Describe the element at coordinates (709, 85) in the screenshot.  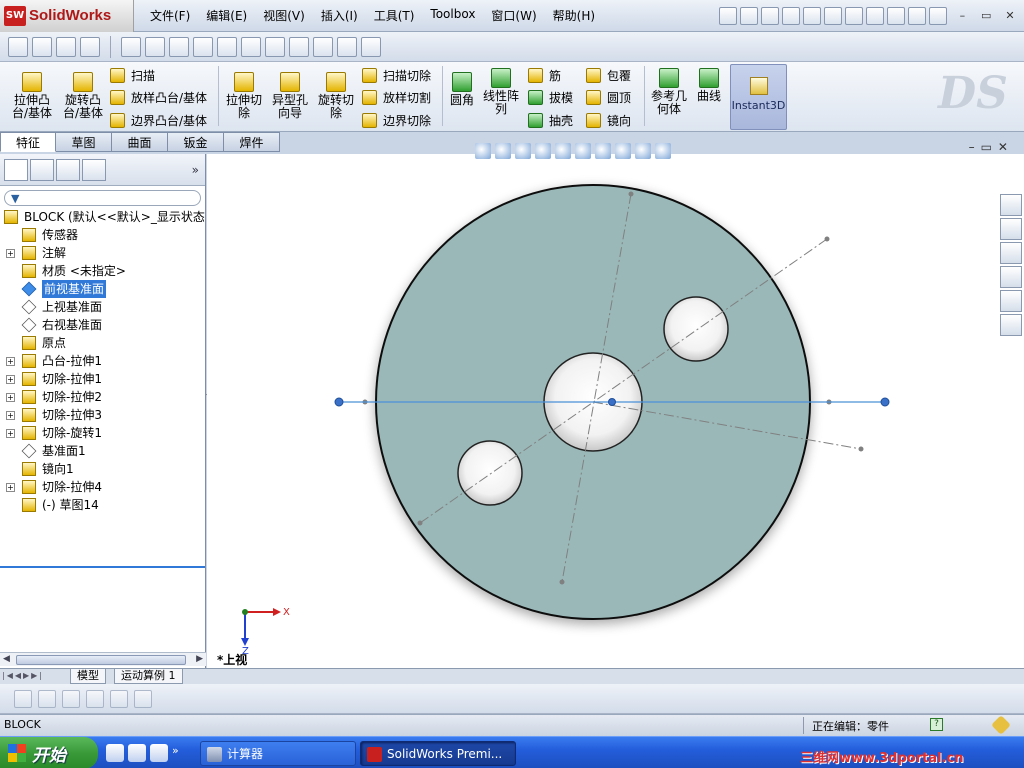
I see `curves-button: 曲线` at that location.